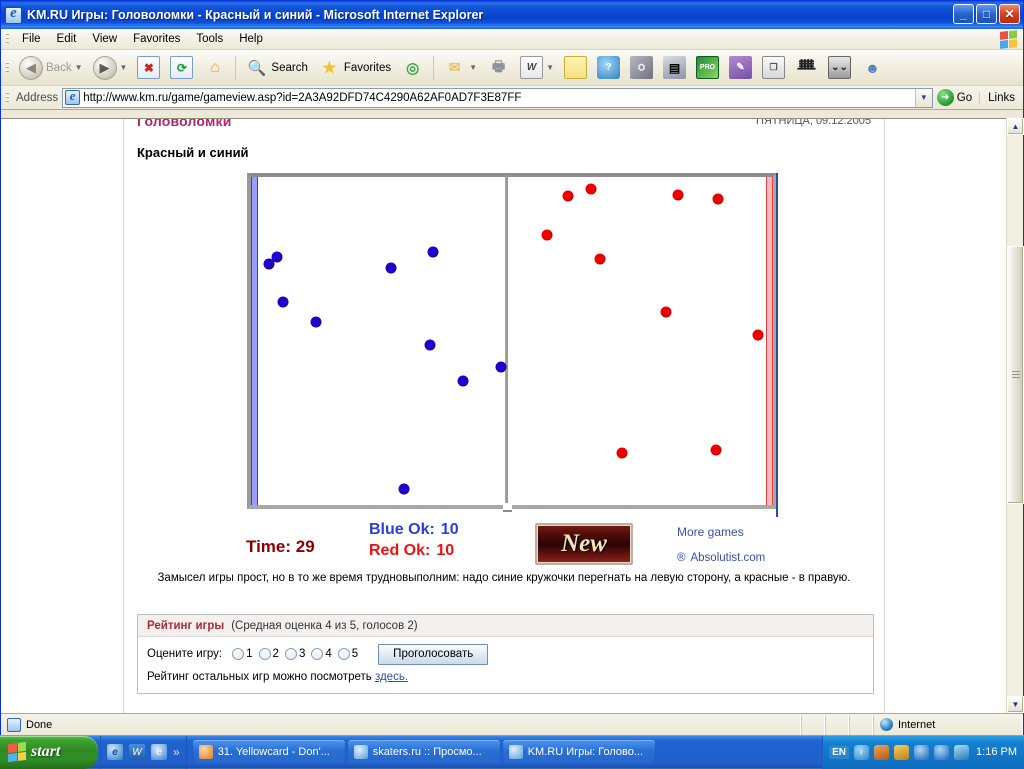 The height and width of the screenshot is (769, 1024). I want to click on tray-expand-icon: ‹, so click(861, 752).